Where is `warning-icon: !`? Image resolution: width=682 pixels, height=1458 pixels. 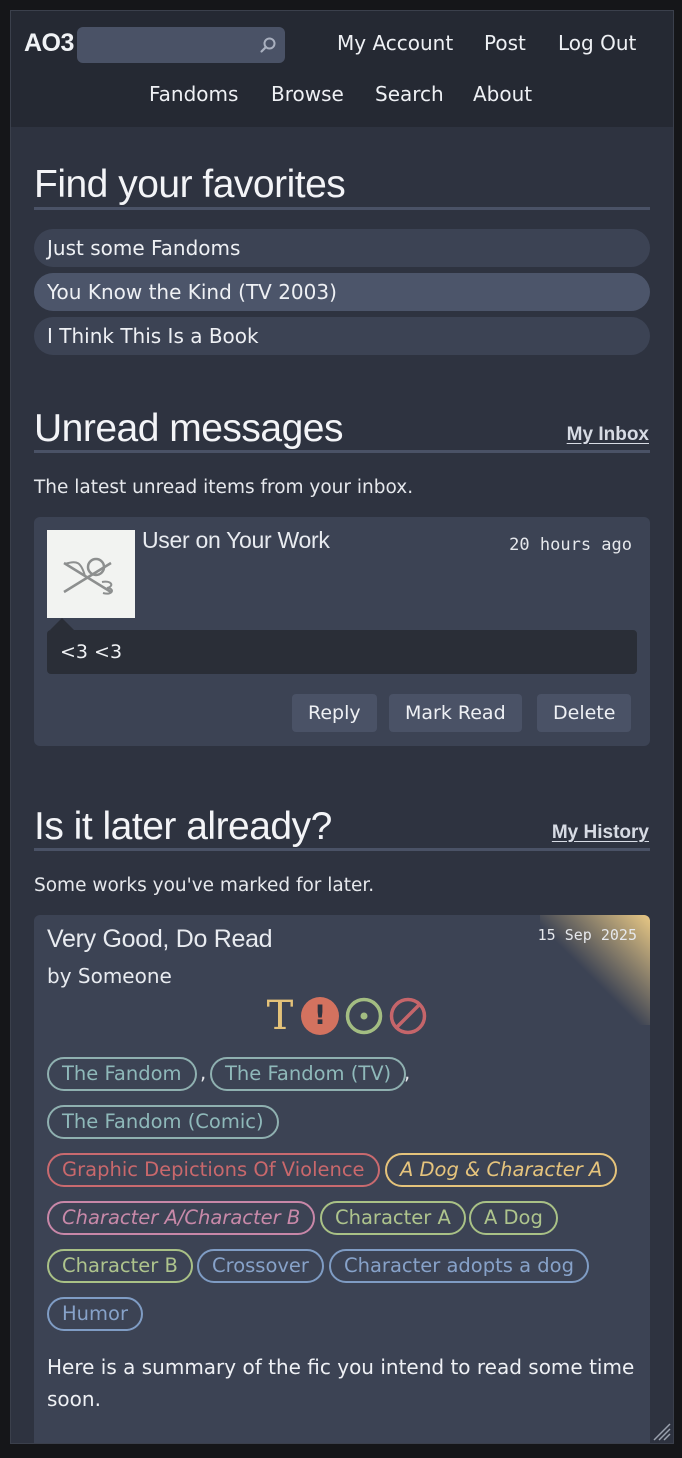 warning-icon: ! is located at coordinates (320, 1016).